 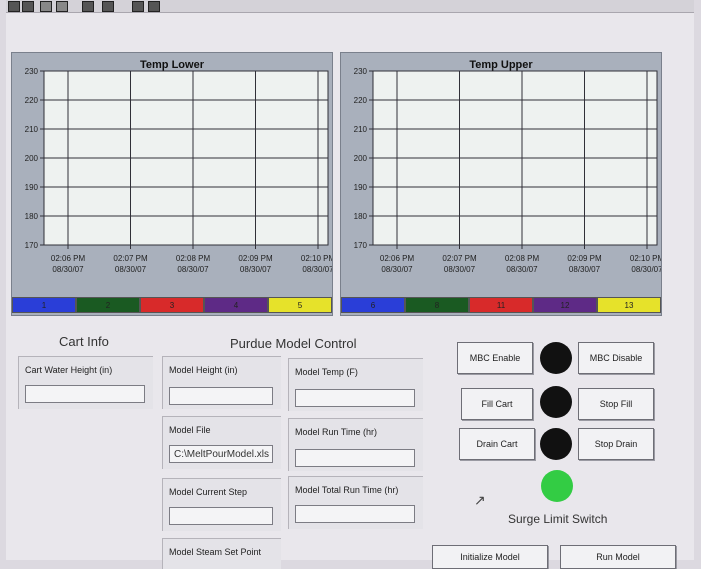 What do you see at coordinates (355, 444) in the screenshot?
I see `model-run-time-group: Model Run Time (hr)` at bounding box center [355, 444].